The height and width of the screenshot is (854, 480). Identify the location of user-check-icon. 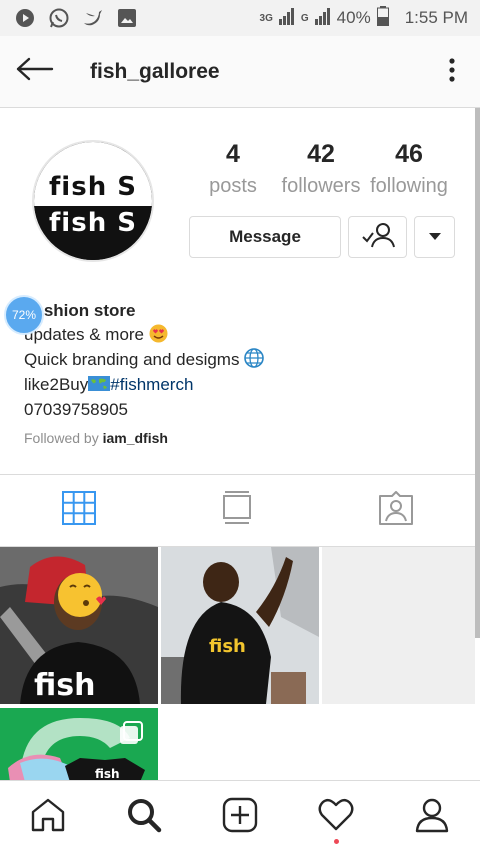
(378, 237).